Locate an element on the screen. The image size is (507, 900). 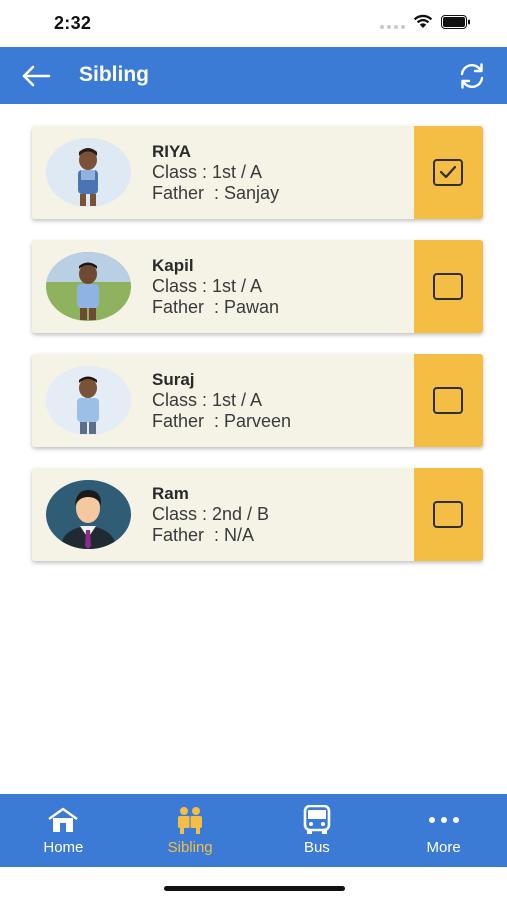
home-icon is located at coordinates (63, 820).